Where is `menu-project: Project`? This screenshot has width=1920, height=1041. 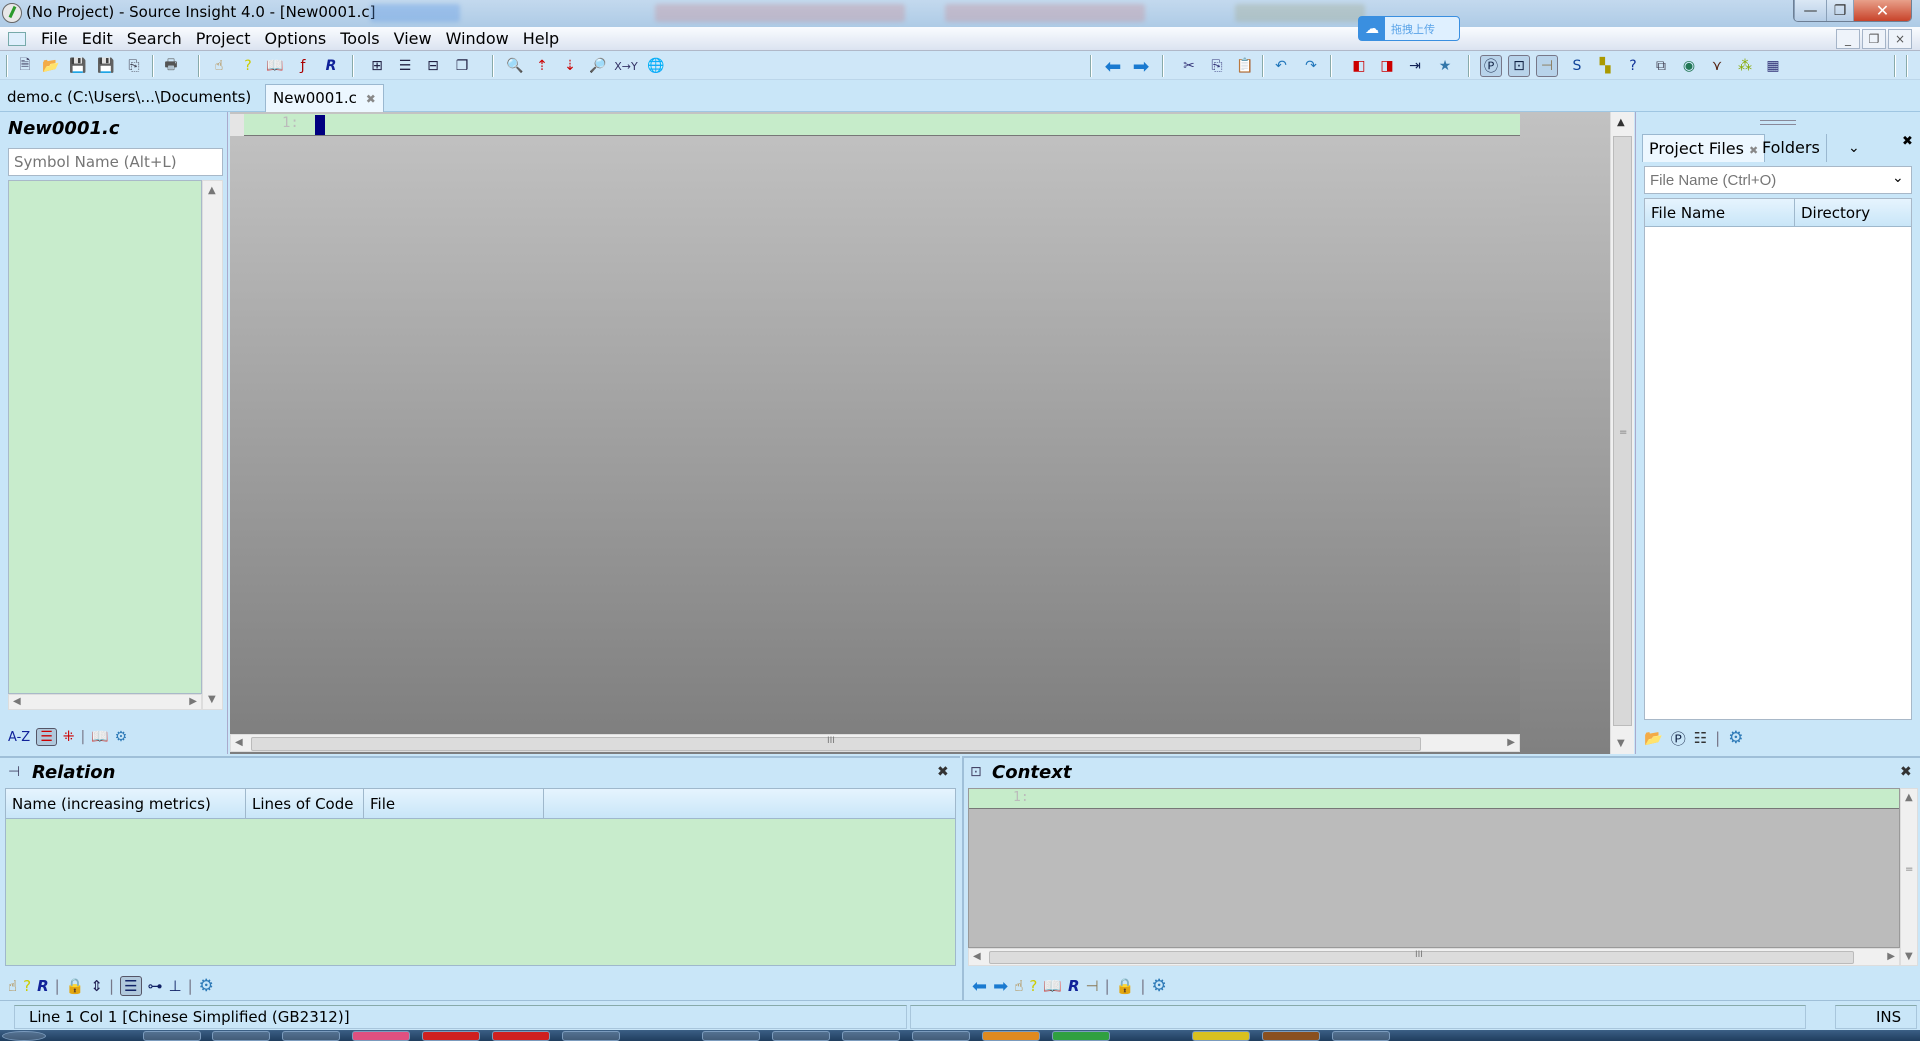
menu-project: Project is located at coordinates (223, 39).